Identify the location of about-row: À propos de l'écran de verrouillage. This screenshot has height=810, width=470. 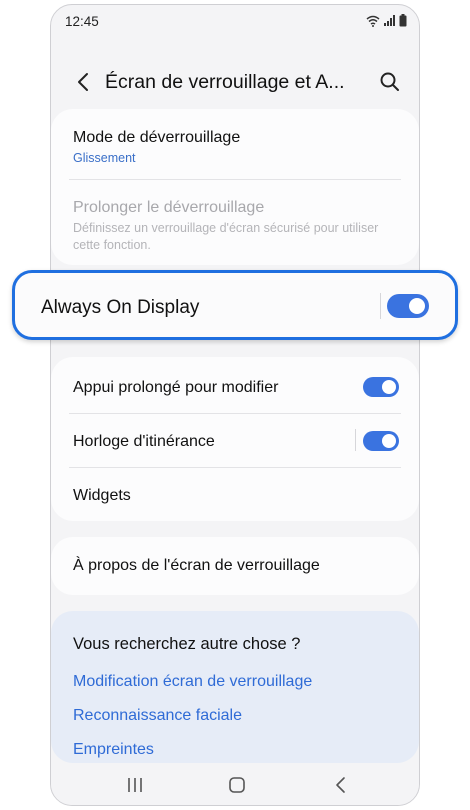
(235, 566).